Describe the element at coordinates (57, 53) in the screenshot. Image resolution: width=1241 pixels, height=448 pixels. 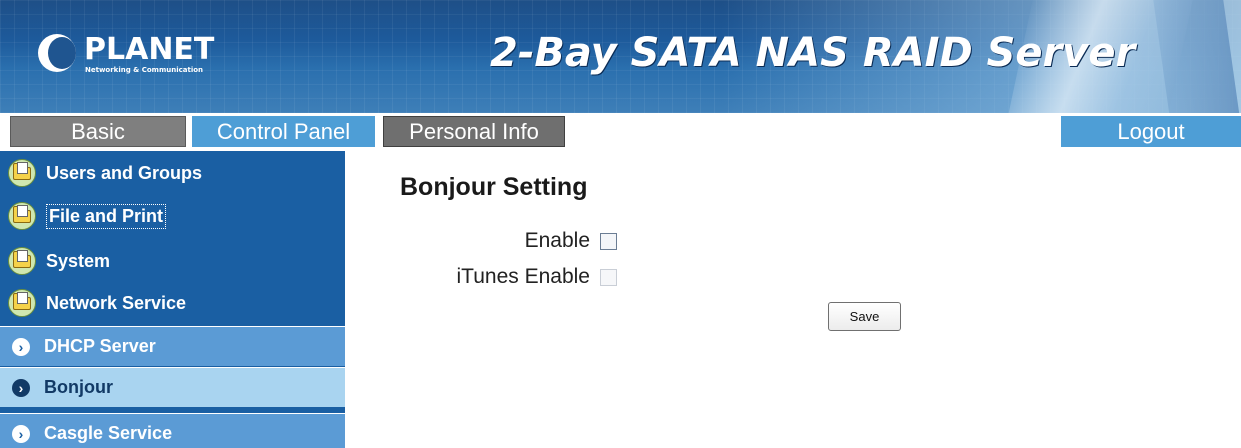
I see `planet-logo-icon` at that location.